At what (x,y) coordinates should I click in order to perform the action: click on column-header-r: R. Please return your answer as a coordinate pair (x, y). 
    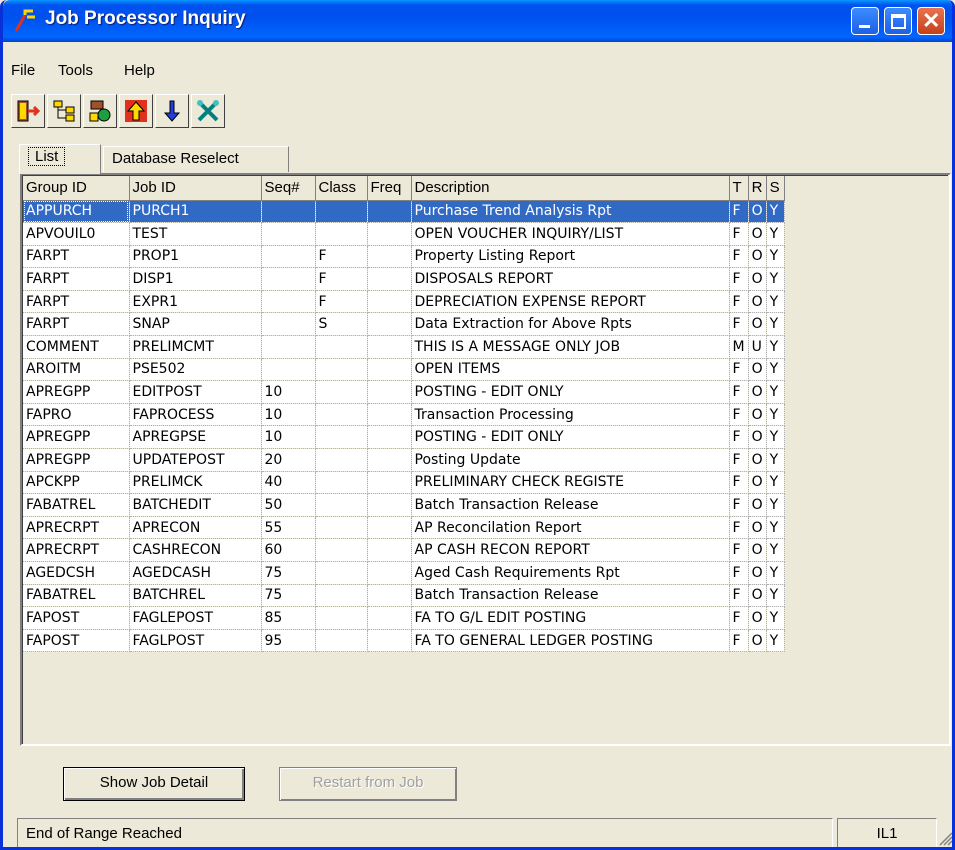
    Looking at the image, I should click on (757, 188).